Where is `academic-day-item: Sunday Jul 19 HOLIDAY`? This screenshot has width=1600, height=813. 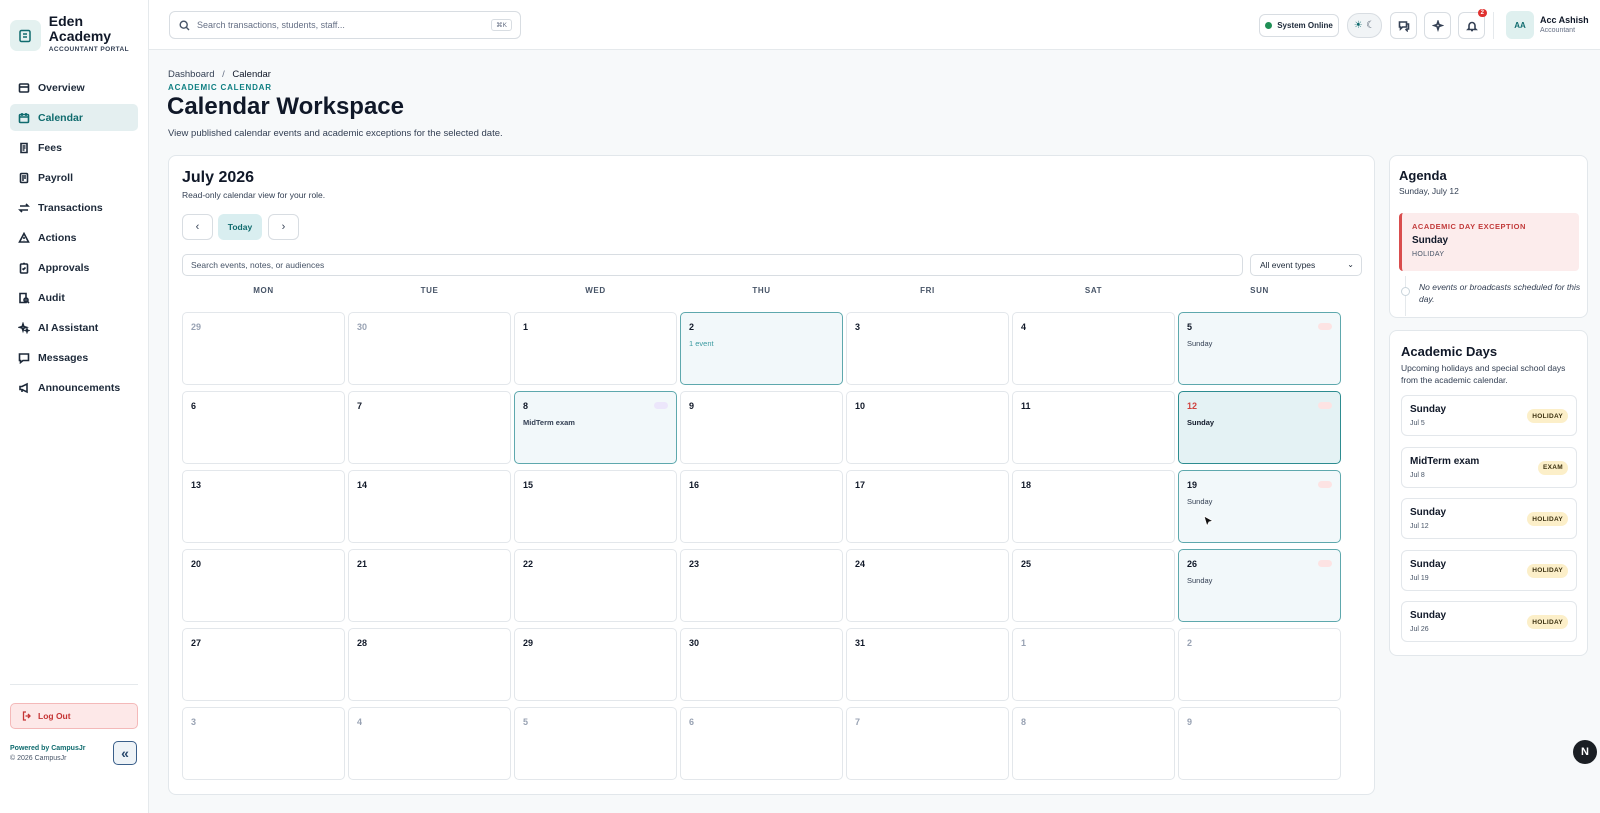
academic-day-item: Sunday Jul 19 HOLIDAY is located at coordinates (1489, 570).